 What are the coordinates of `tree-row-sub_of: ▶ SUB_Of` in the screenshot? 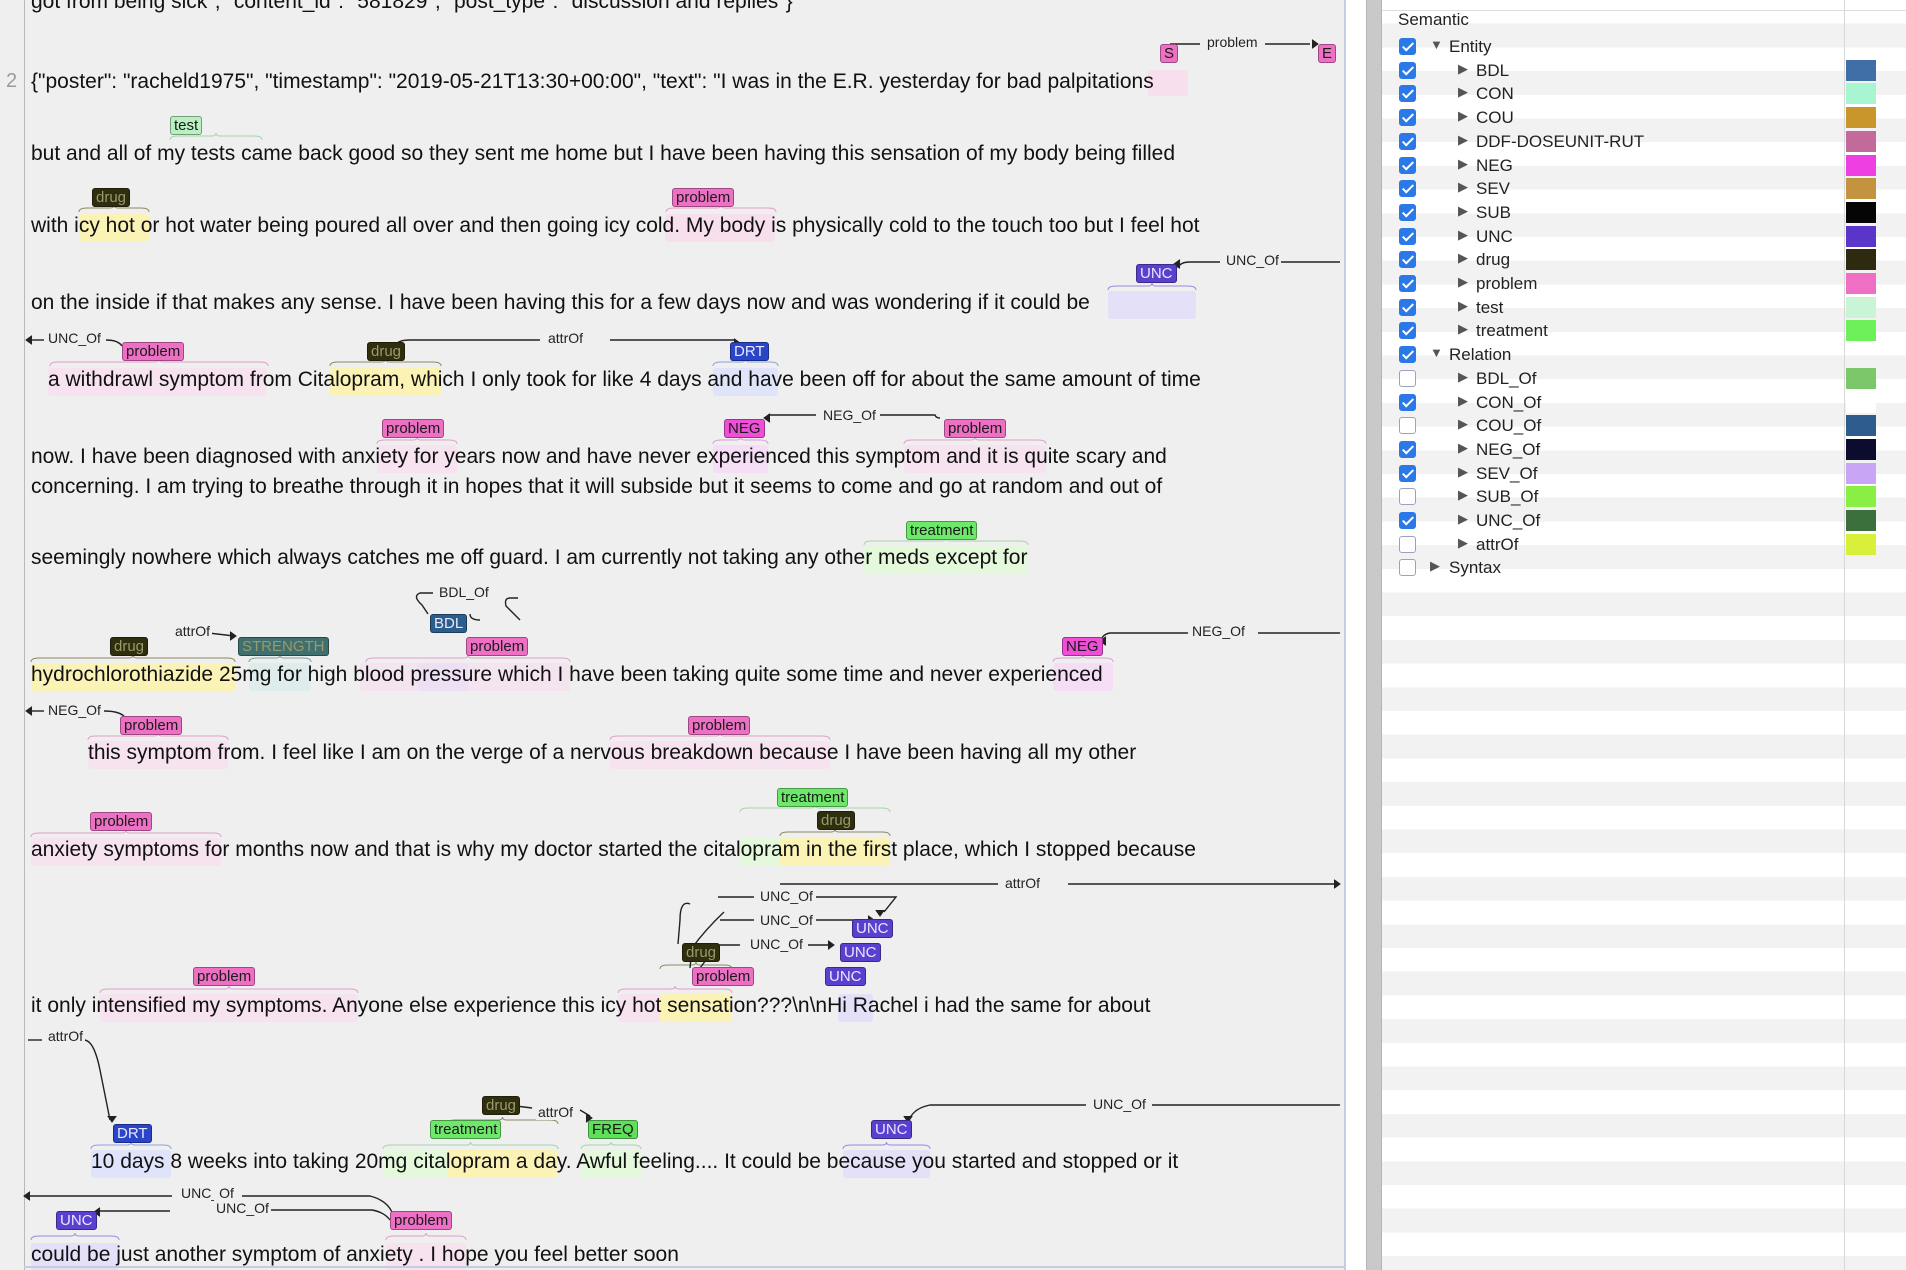 It's located at (1644, 497).